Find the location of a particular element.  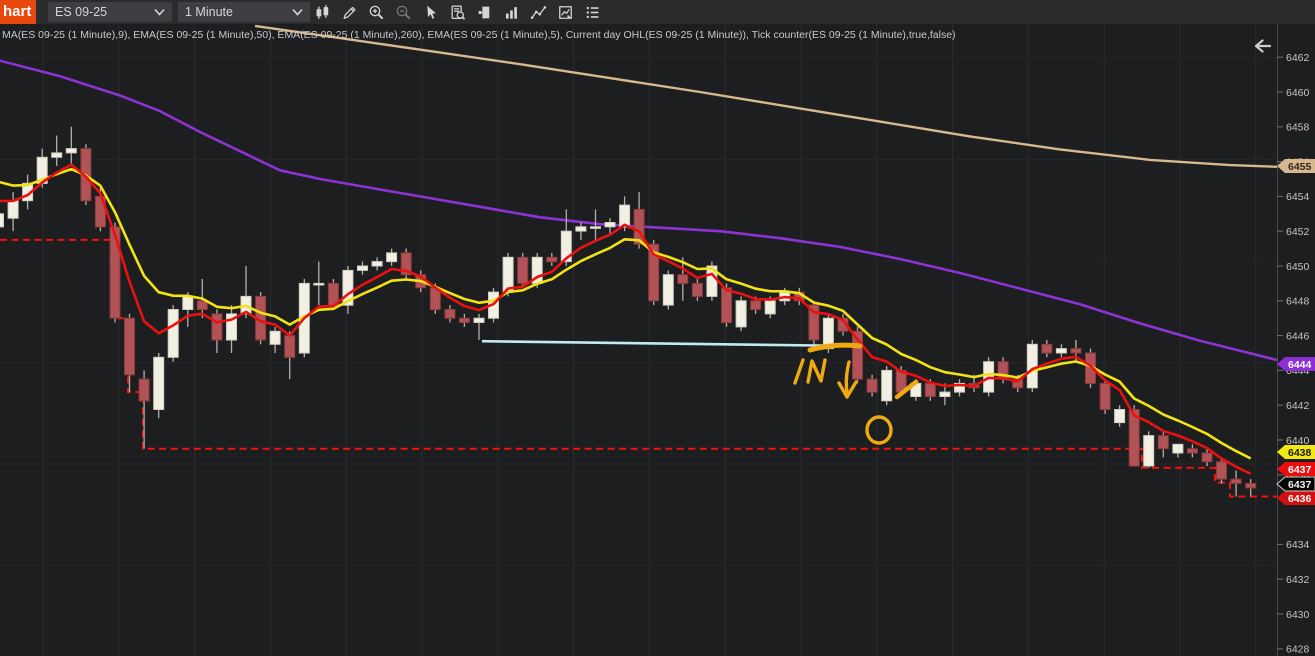

data-box-icon is located at coordinates (457, 12).